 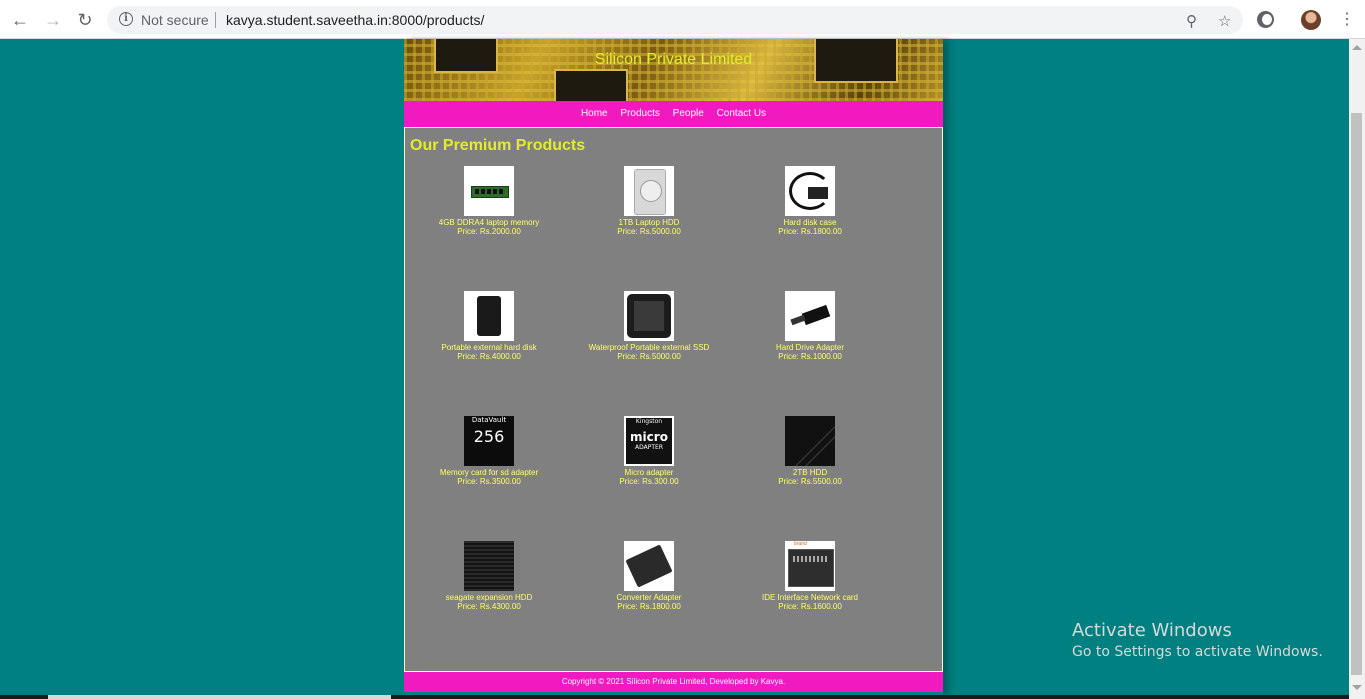 I want to click on product-name: Hard disk case, so click(x=810, y=222).